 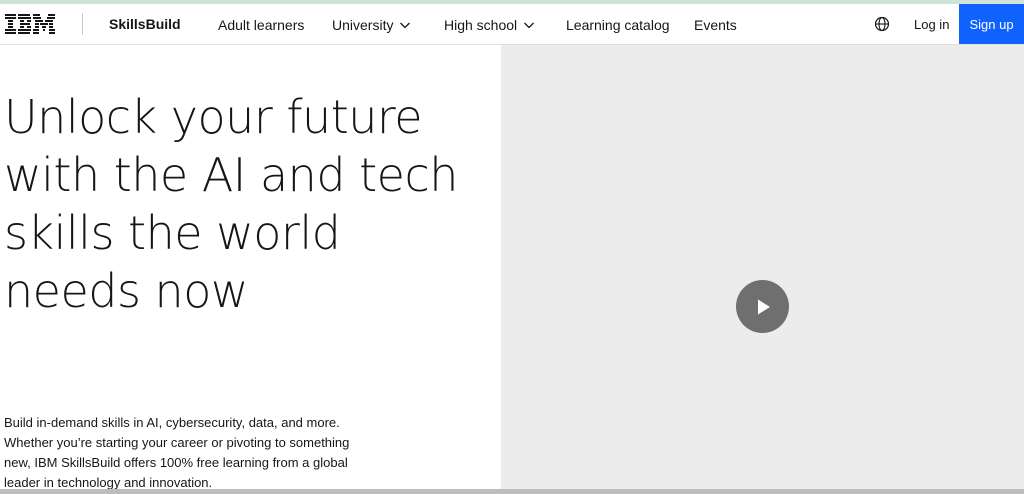 I want to click on nav-item-label: Adult learners, so click(x=261, y=25).